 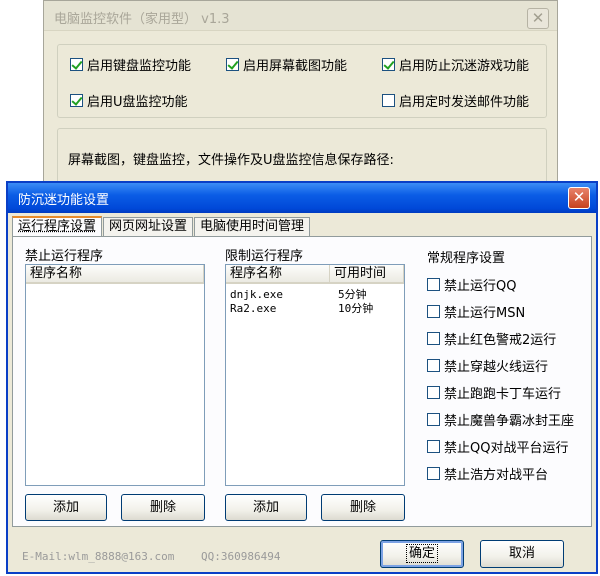 What do you see at coordinates (509, 421) in the screenshot?
I see `block-warcraft-label: 禁止魔兽争霸冰封王座` at bounding box center [509, 421].